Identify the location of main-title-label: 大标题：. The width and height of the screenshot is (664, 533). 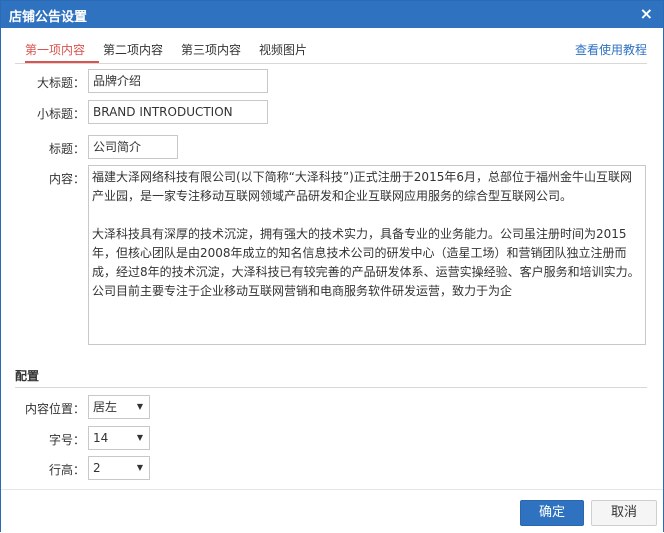
(60, 83).